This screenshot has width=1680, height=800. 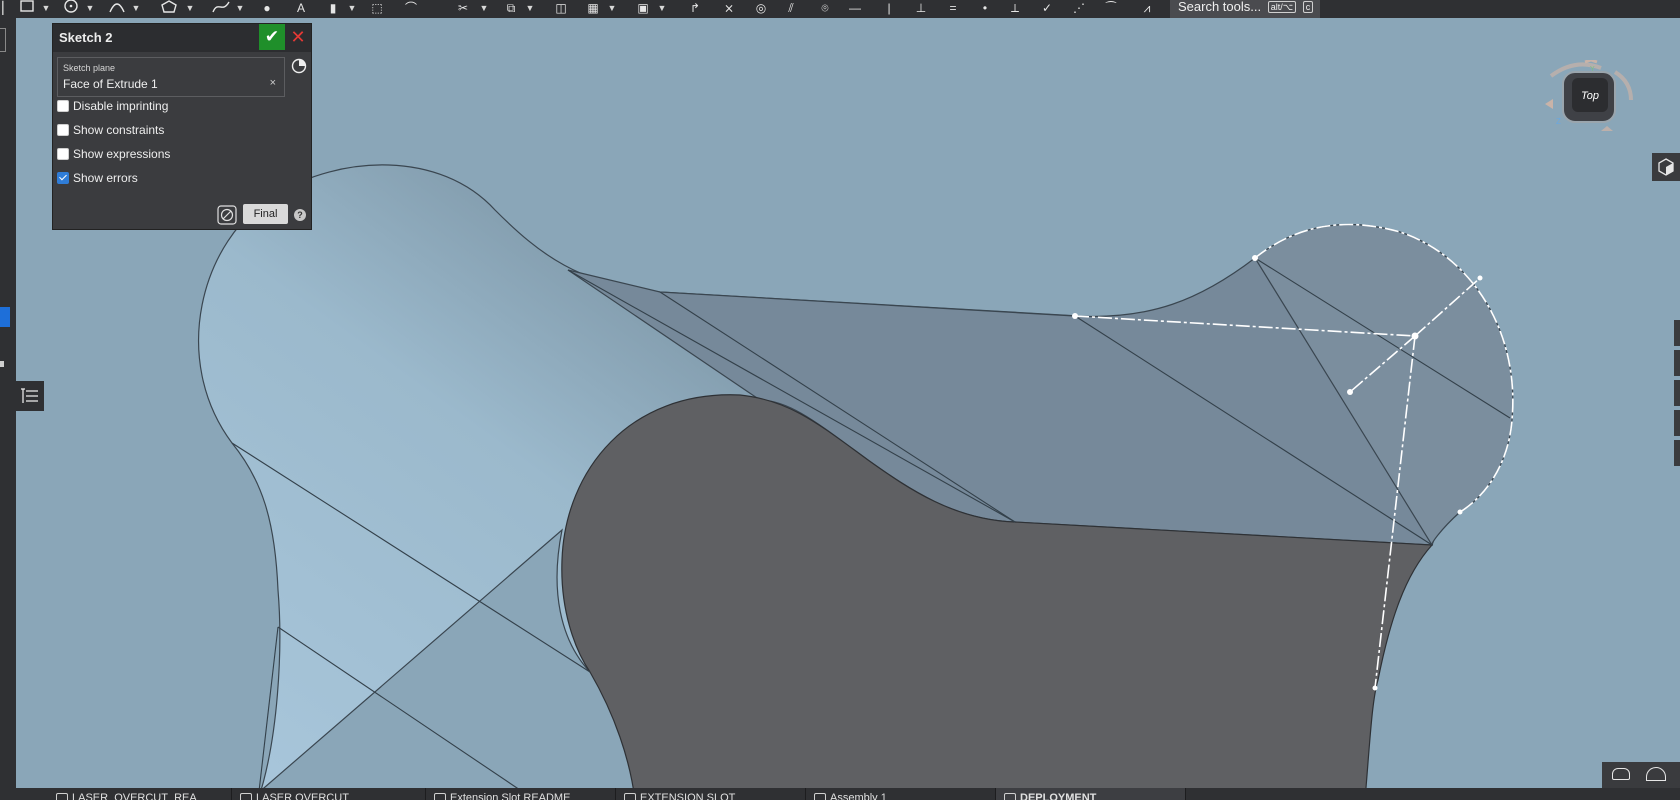 What do you see at coordinates (411, 9) in the screenshot?
I see `fillet-icon: ⌒` at bounding box center [411, 9].